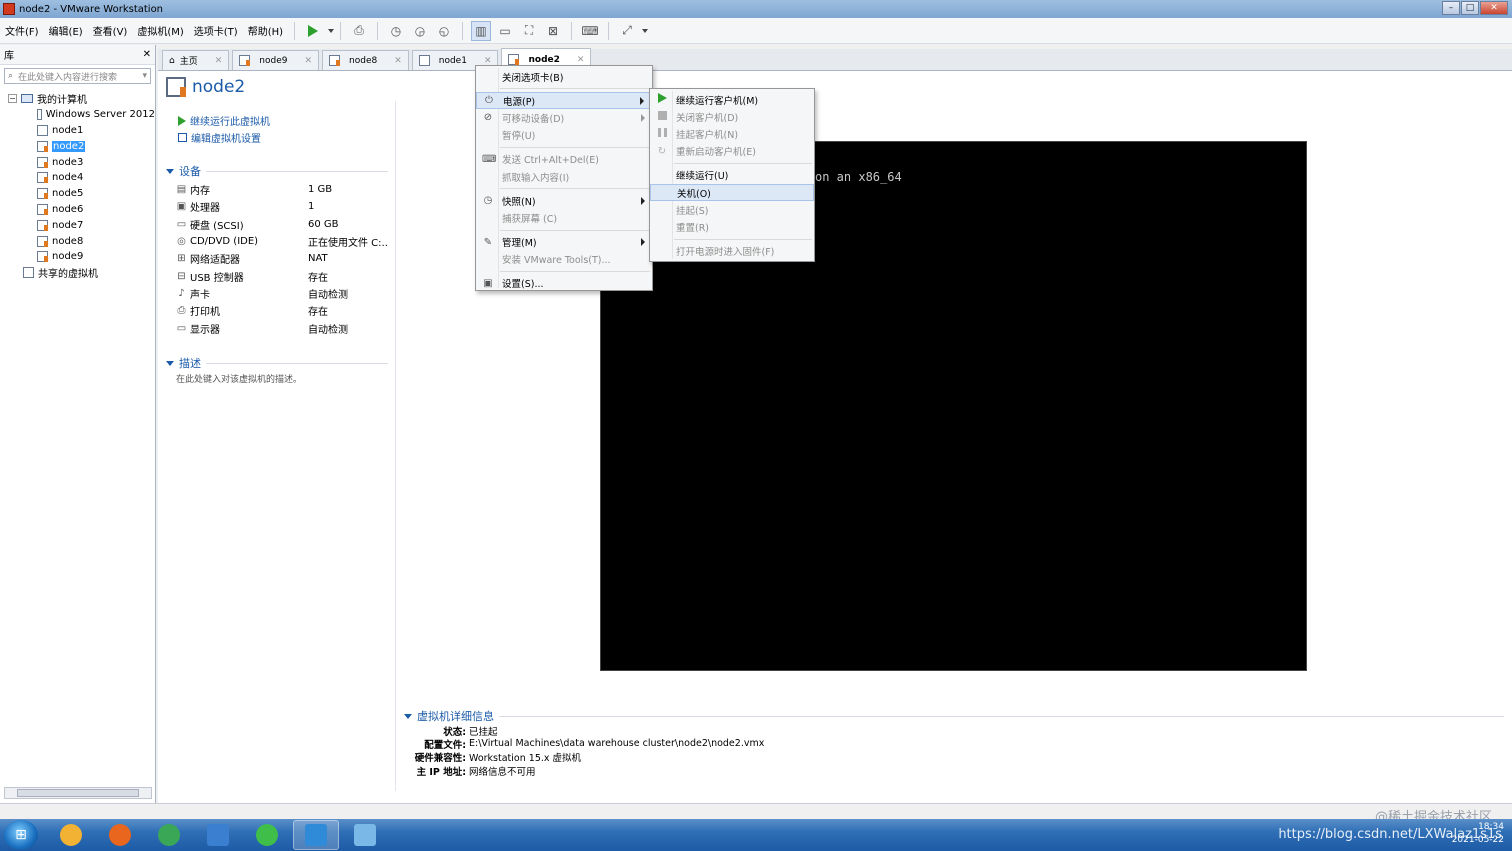 This screenshot has height=851, width=1512. Describe the element at coordinates (564, 200) in the screenshot. I see `menu-item-snapshot: ◷ 快照(N)` at that location.